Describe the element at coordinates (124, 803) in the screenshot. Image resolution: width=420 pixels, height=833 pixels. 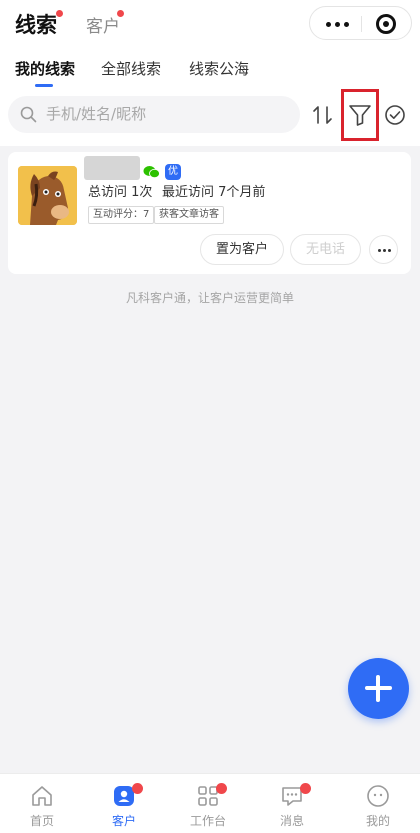
I see `nav-customers: 客户` at that location.